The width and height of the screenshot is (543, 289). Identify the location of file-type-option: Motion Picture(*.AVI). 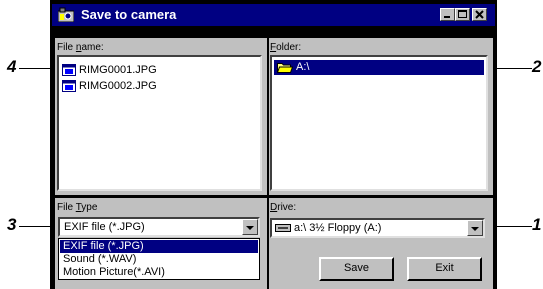
(159, 272).